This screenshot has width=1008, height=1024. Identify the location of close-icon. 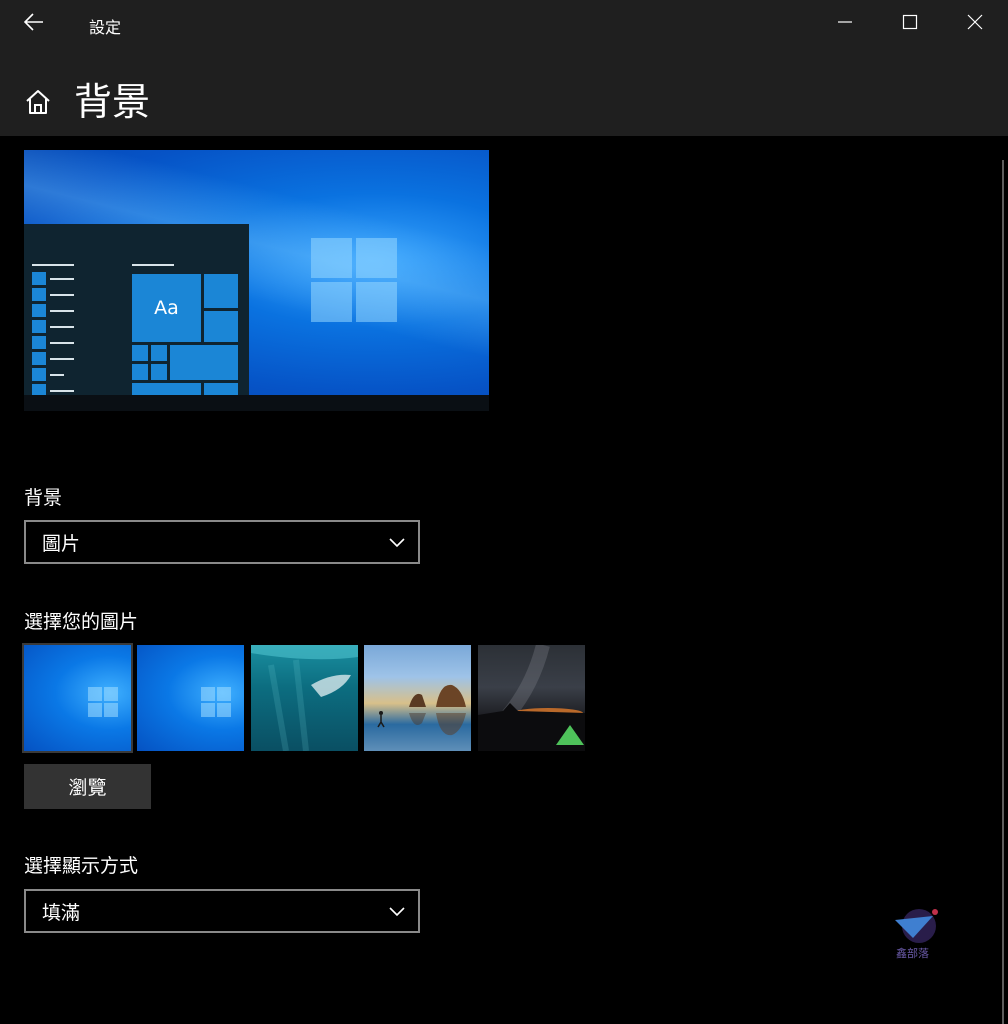
(975, 24).